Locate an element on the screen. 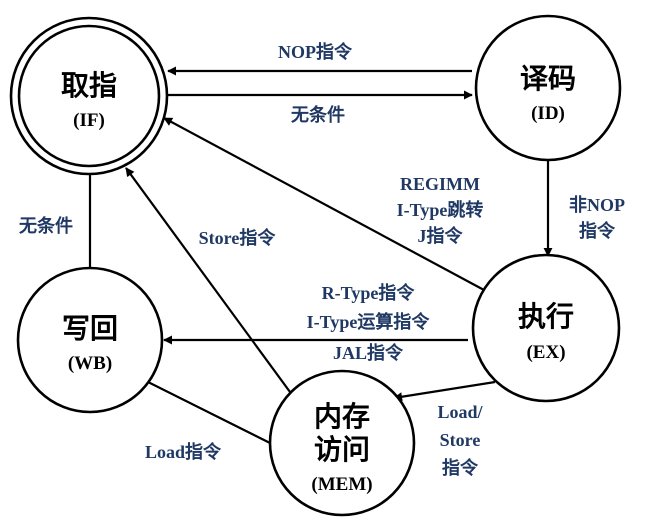 The width and height of the screenshot is (649, 525). node-wb: 写回 (WB) is located at coordinates (90, 340).